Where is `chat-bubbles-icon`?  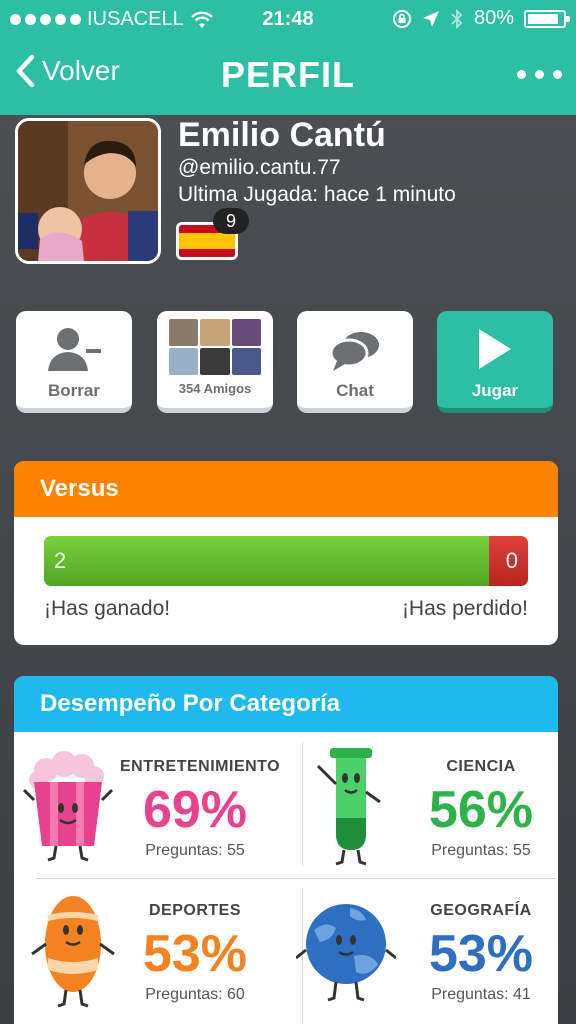
chat-bubbles-icon is located at coordinates (354, 351).